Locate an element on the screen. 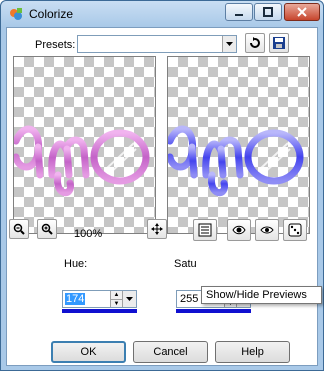  save-icon is located at coordinates (279, 43).